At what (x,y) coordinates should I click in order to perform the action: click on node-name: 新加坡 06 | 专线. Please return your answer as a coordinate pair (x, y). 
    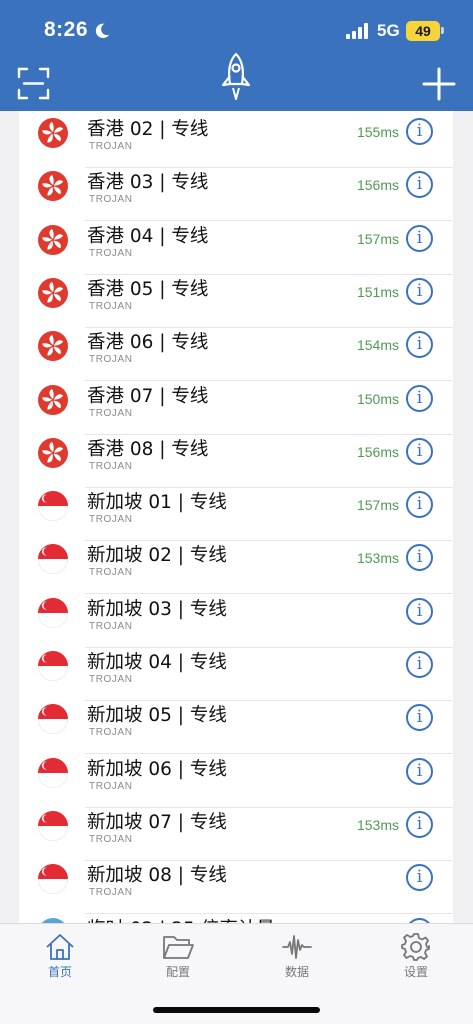
    Looking at the image, I should click on (157, 769).